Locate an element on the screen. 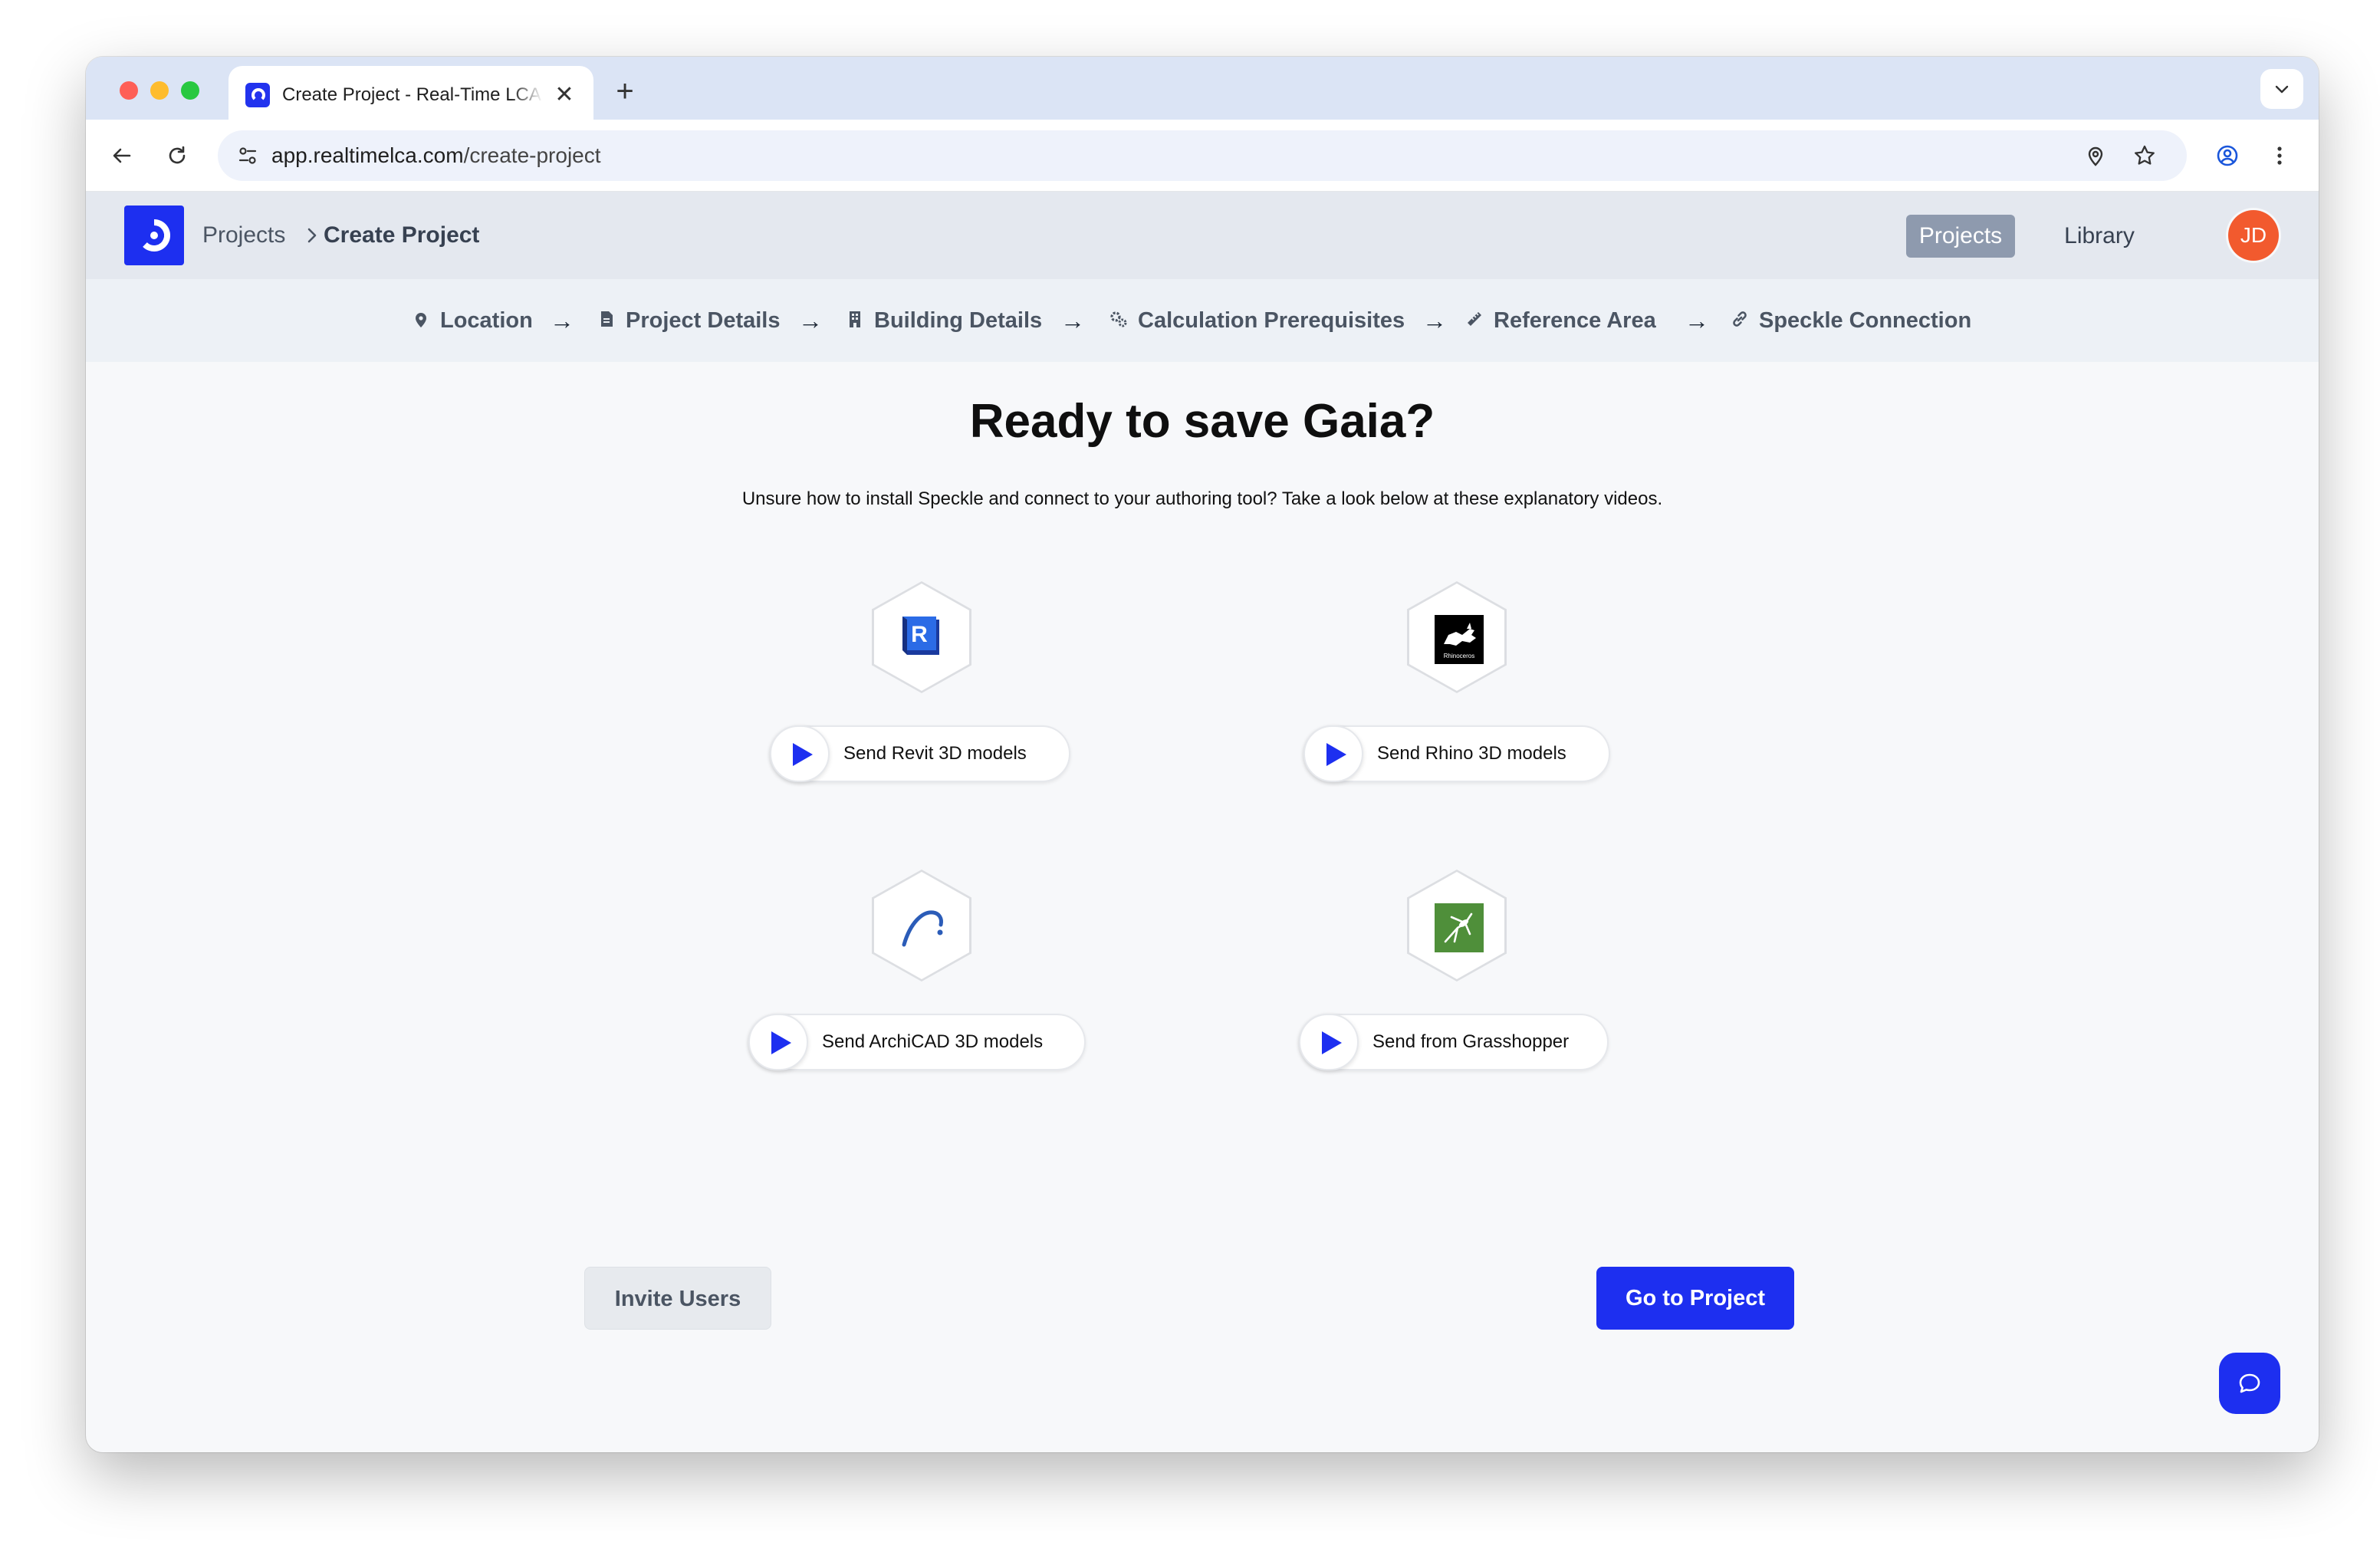 The image size is (2380, 1552). back-button is located at coordinates (122, 155).